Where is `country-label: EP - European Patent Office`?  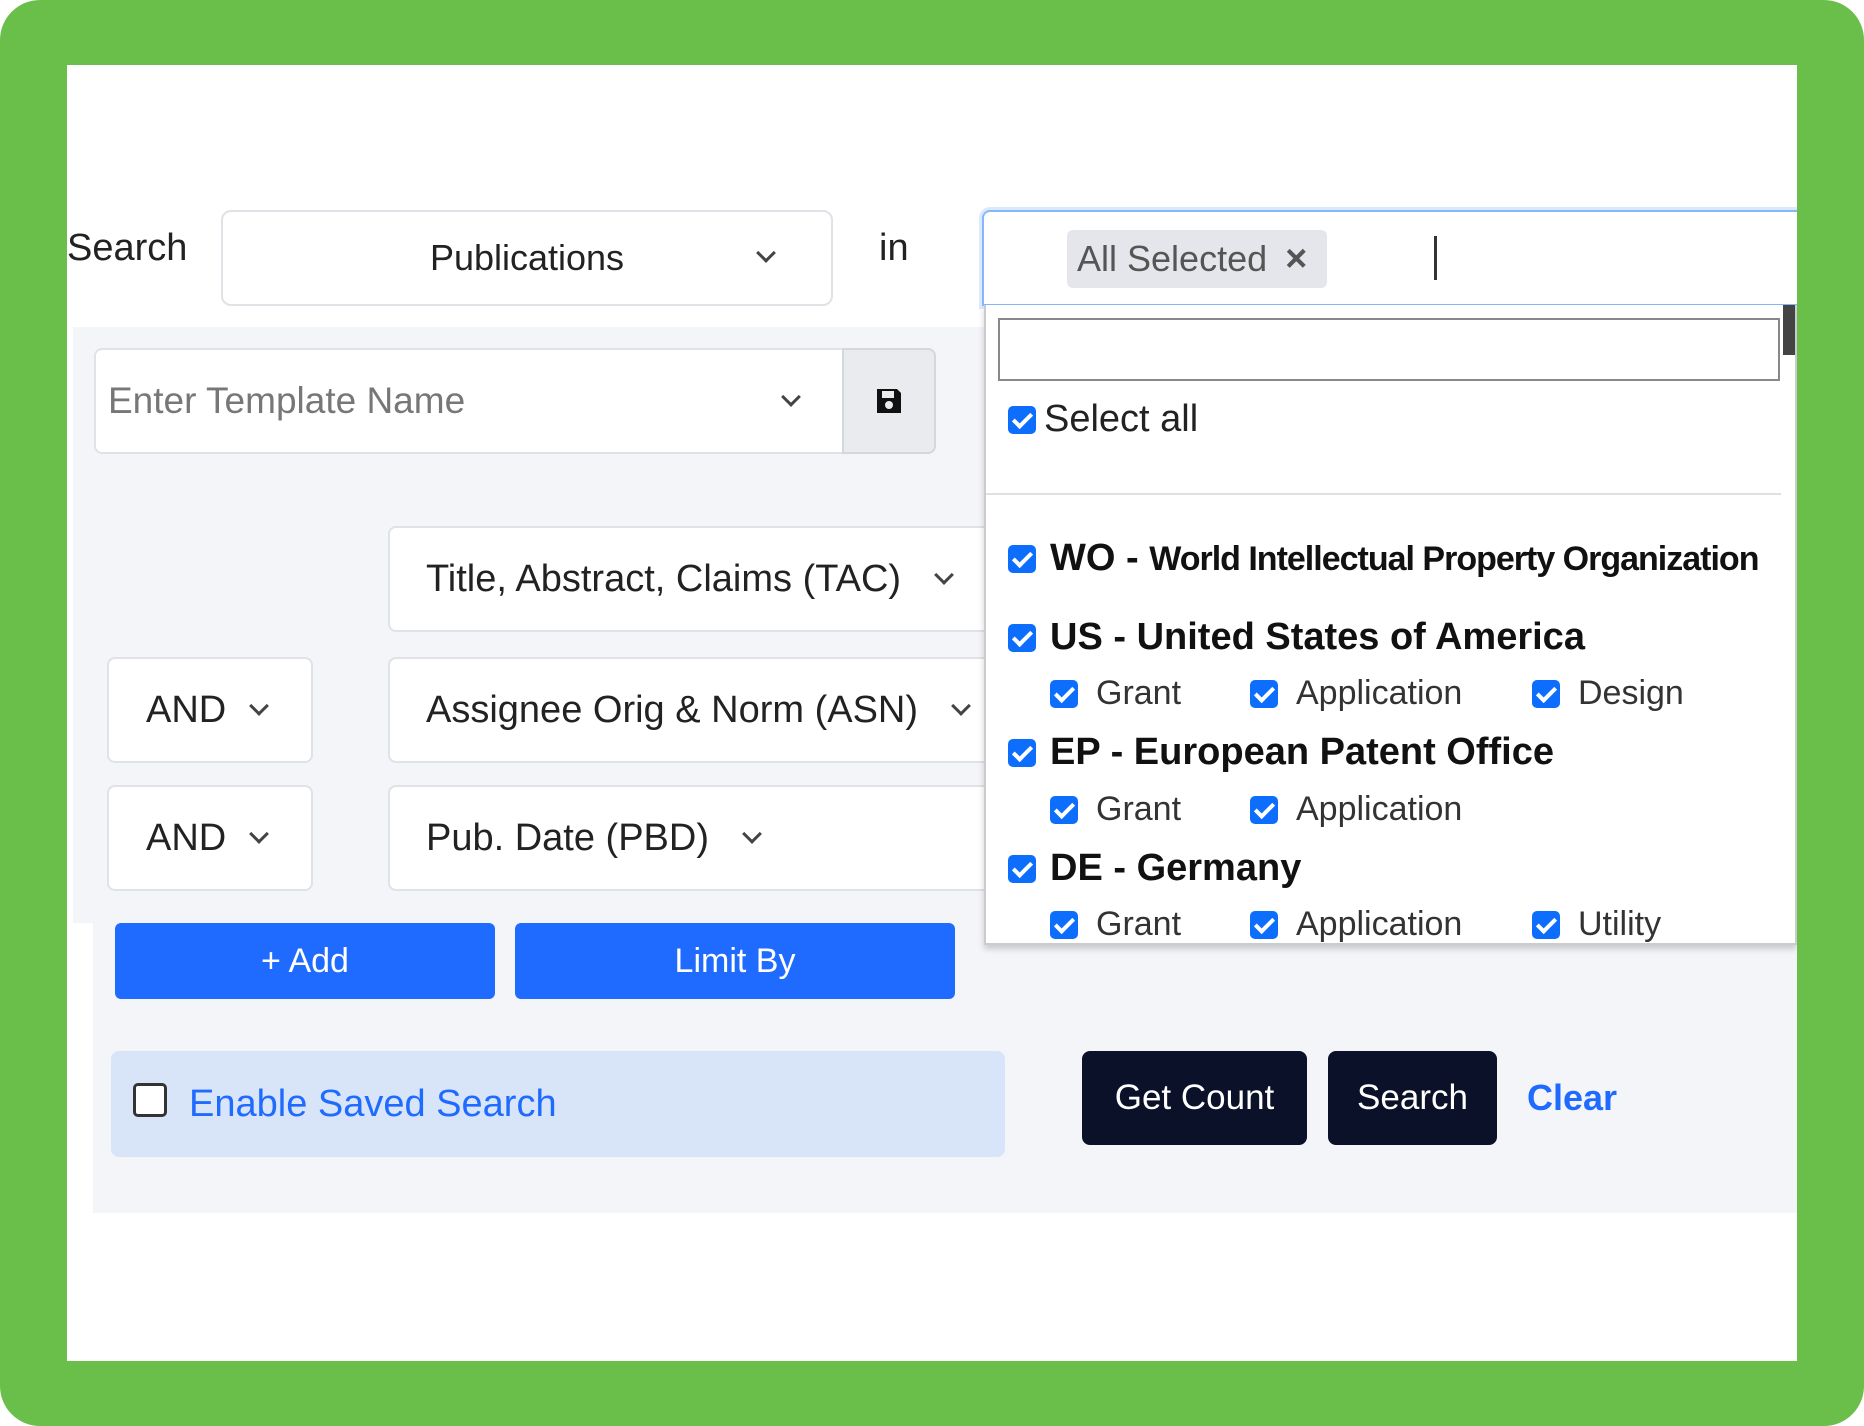 country-label: EP - European Patent Office is located at coordinates (1302, 752).